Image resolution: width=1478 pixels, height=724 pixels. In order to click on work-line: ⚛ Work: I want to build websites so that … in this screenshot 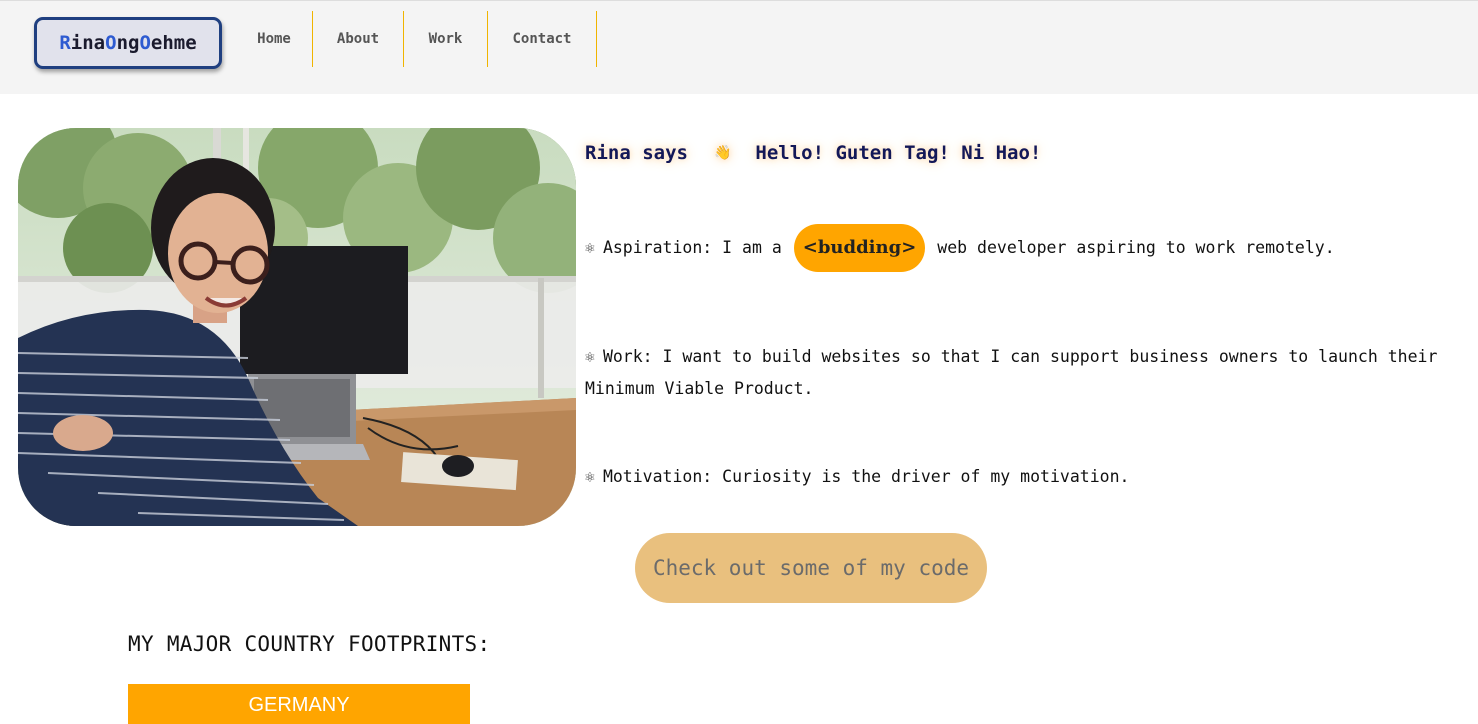, I will do `click(1011, 357)`.